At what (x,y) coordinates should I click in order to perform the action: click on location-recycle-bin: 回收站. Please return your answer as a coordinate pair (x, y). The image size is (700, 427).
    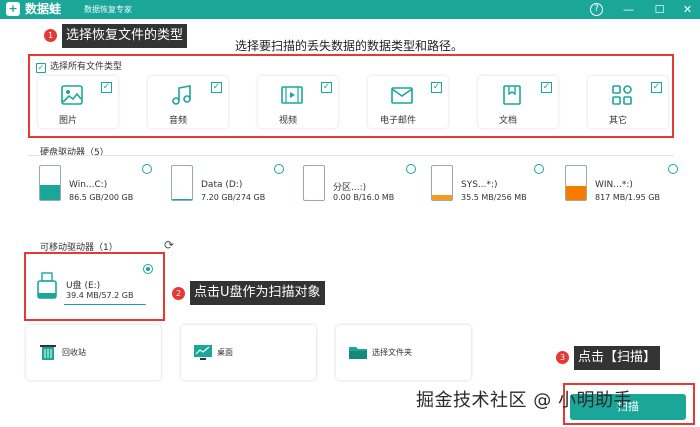
    Looking at the image, I should click on (93, 352).